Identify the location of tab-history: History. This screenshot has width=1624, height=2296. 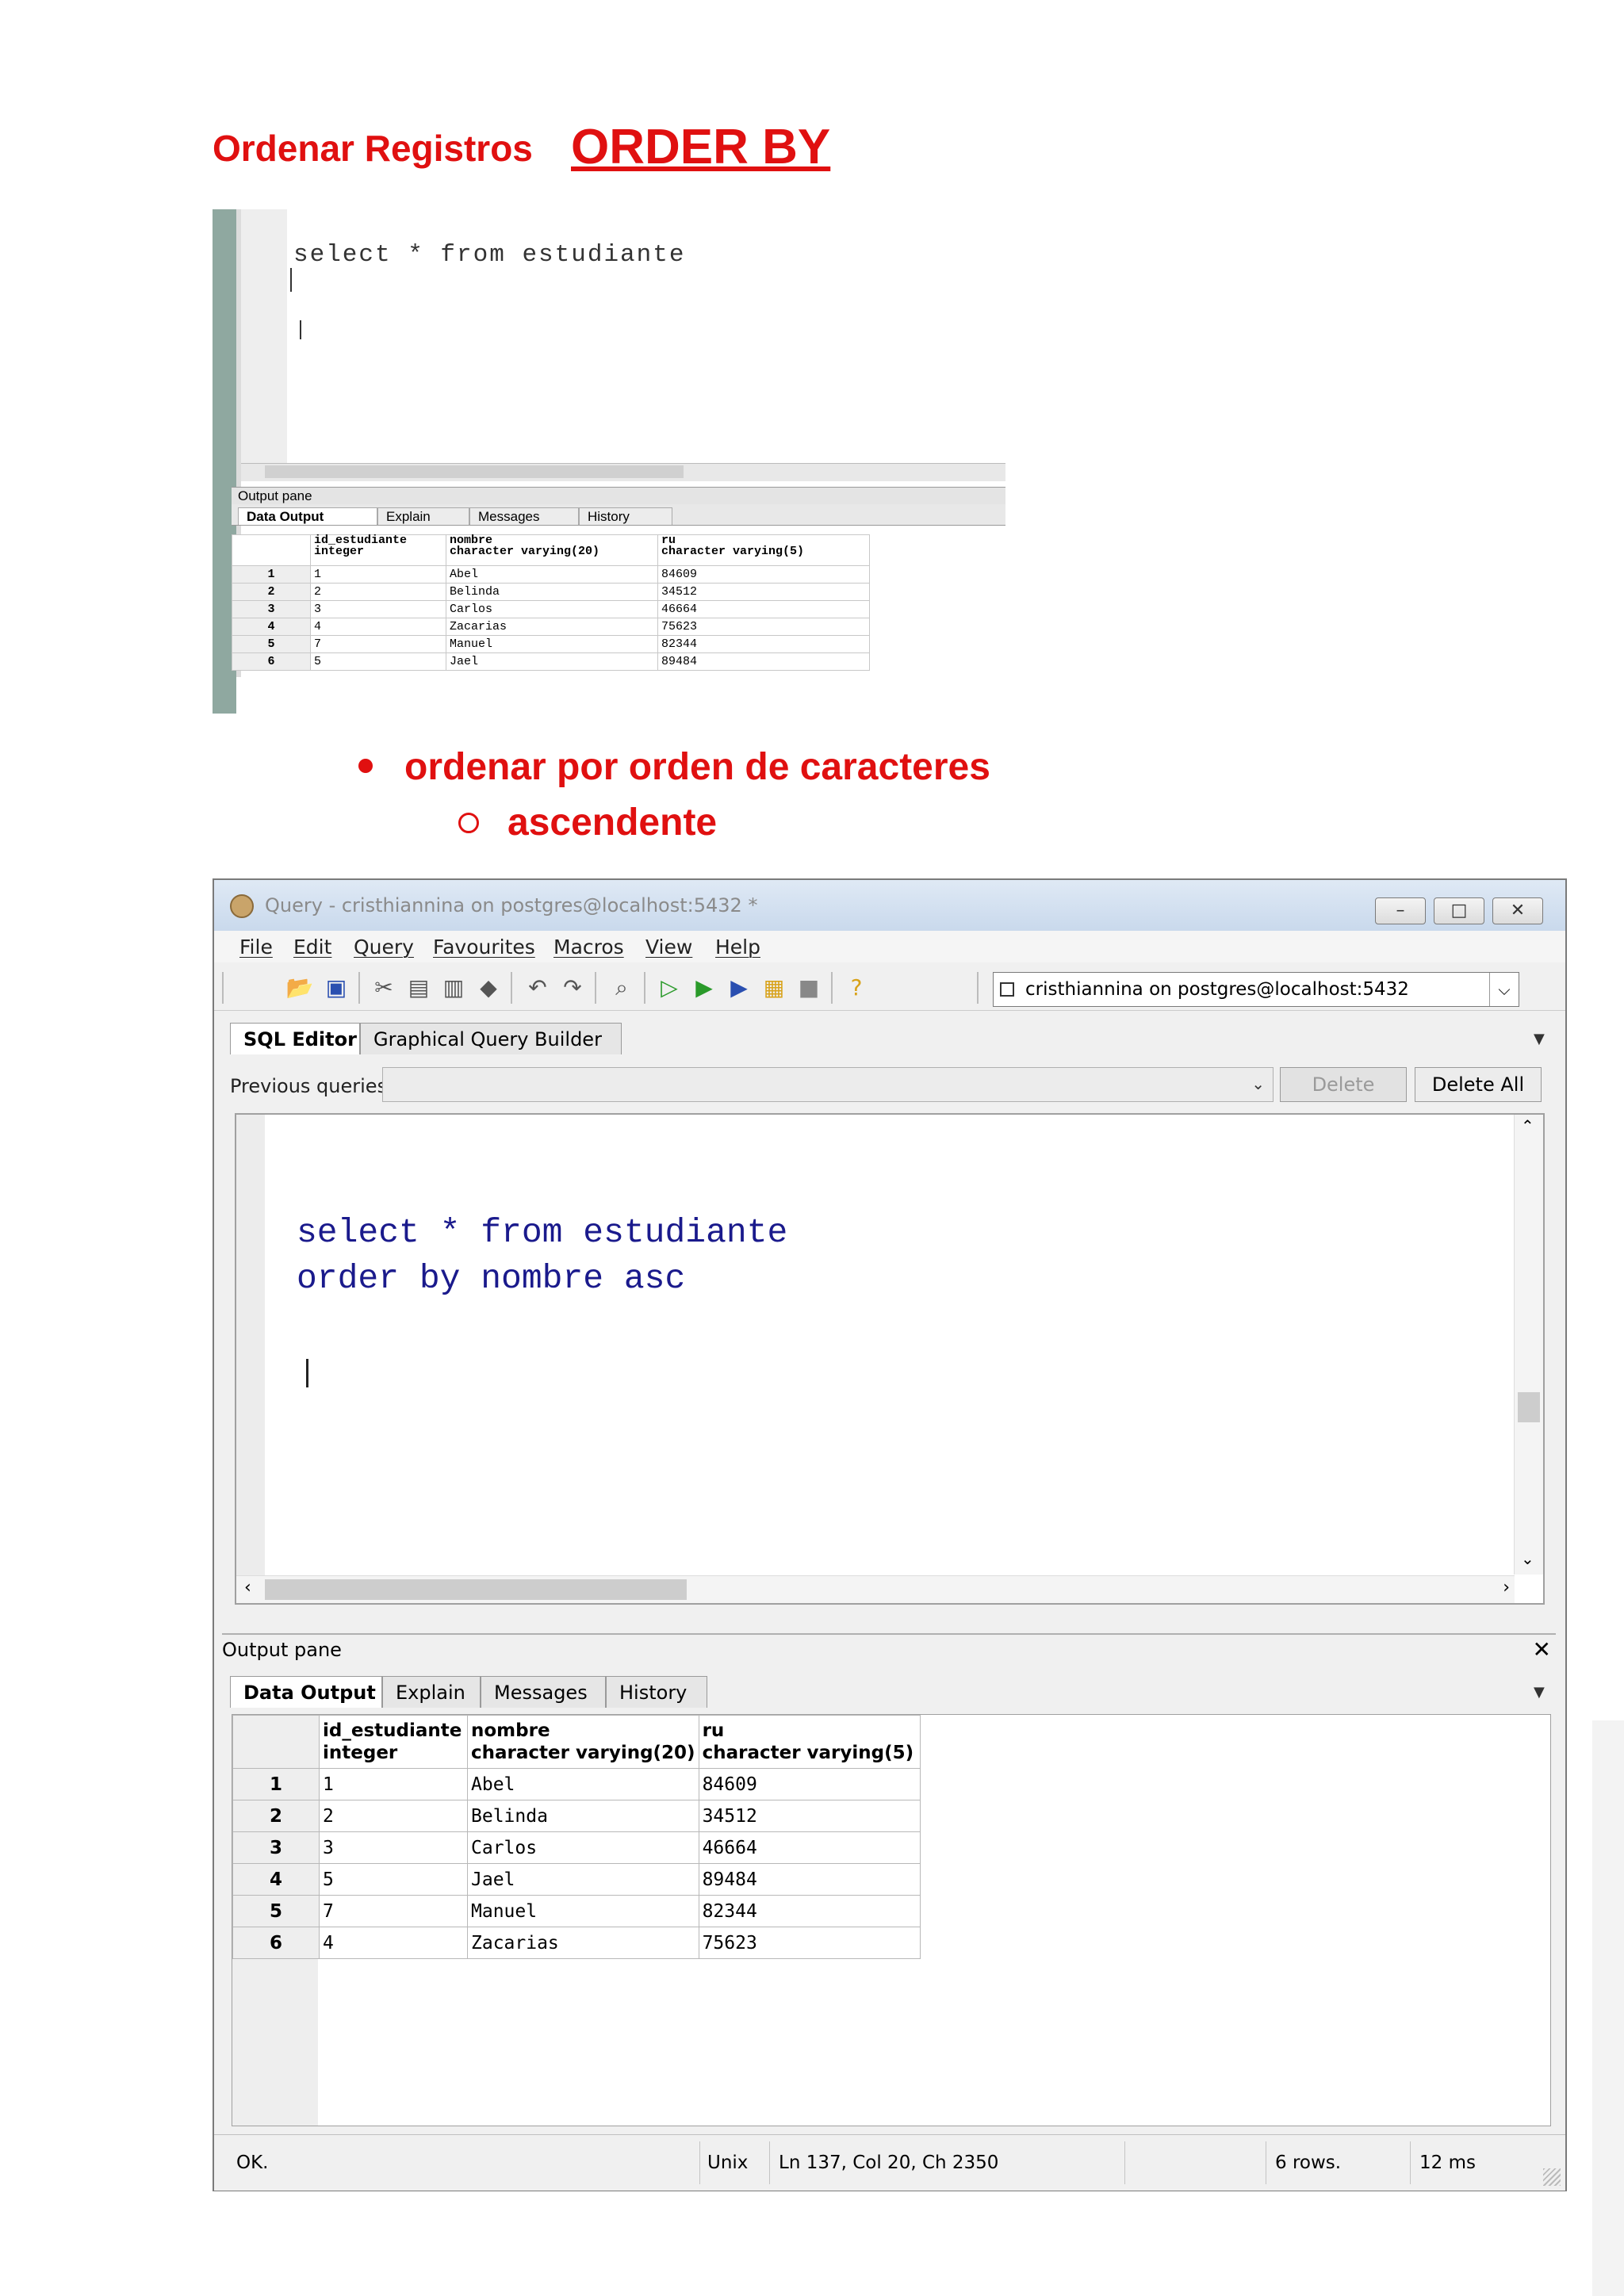
(656, 1692).